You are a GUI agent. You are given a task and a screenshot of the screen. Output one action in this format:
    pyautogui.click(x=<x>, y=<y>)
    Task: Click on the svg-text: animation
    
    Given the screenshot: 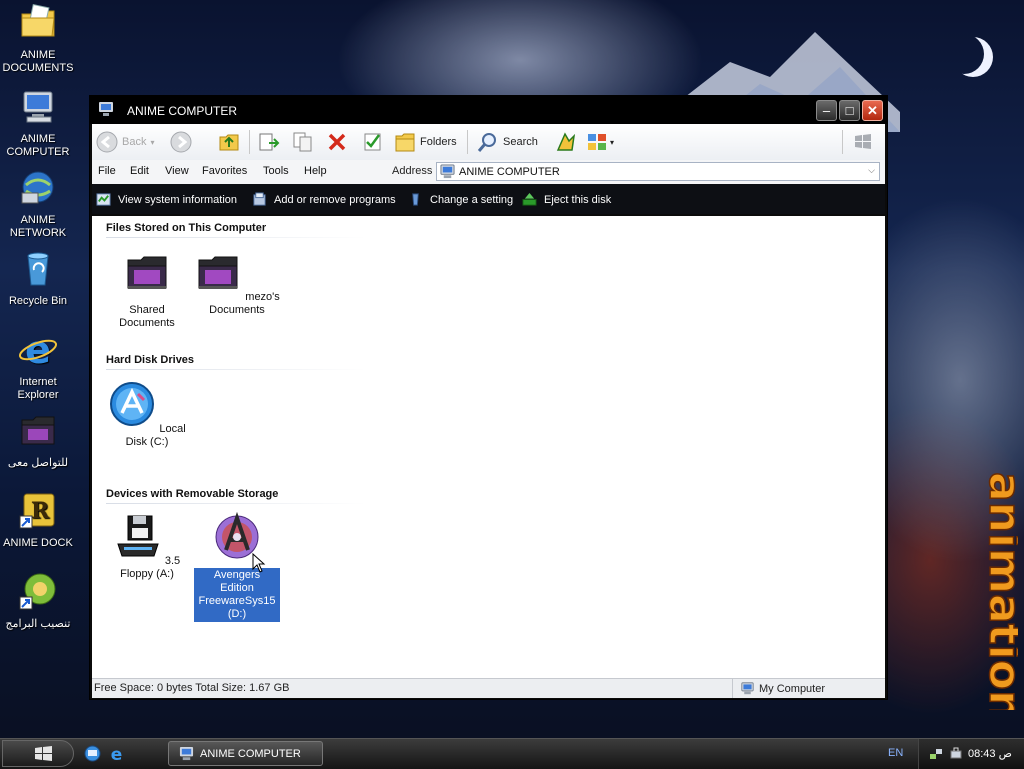 What is the action you would take?
    pyautogui.click(x=998, y=591)
    